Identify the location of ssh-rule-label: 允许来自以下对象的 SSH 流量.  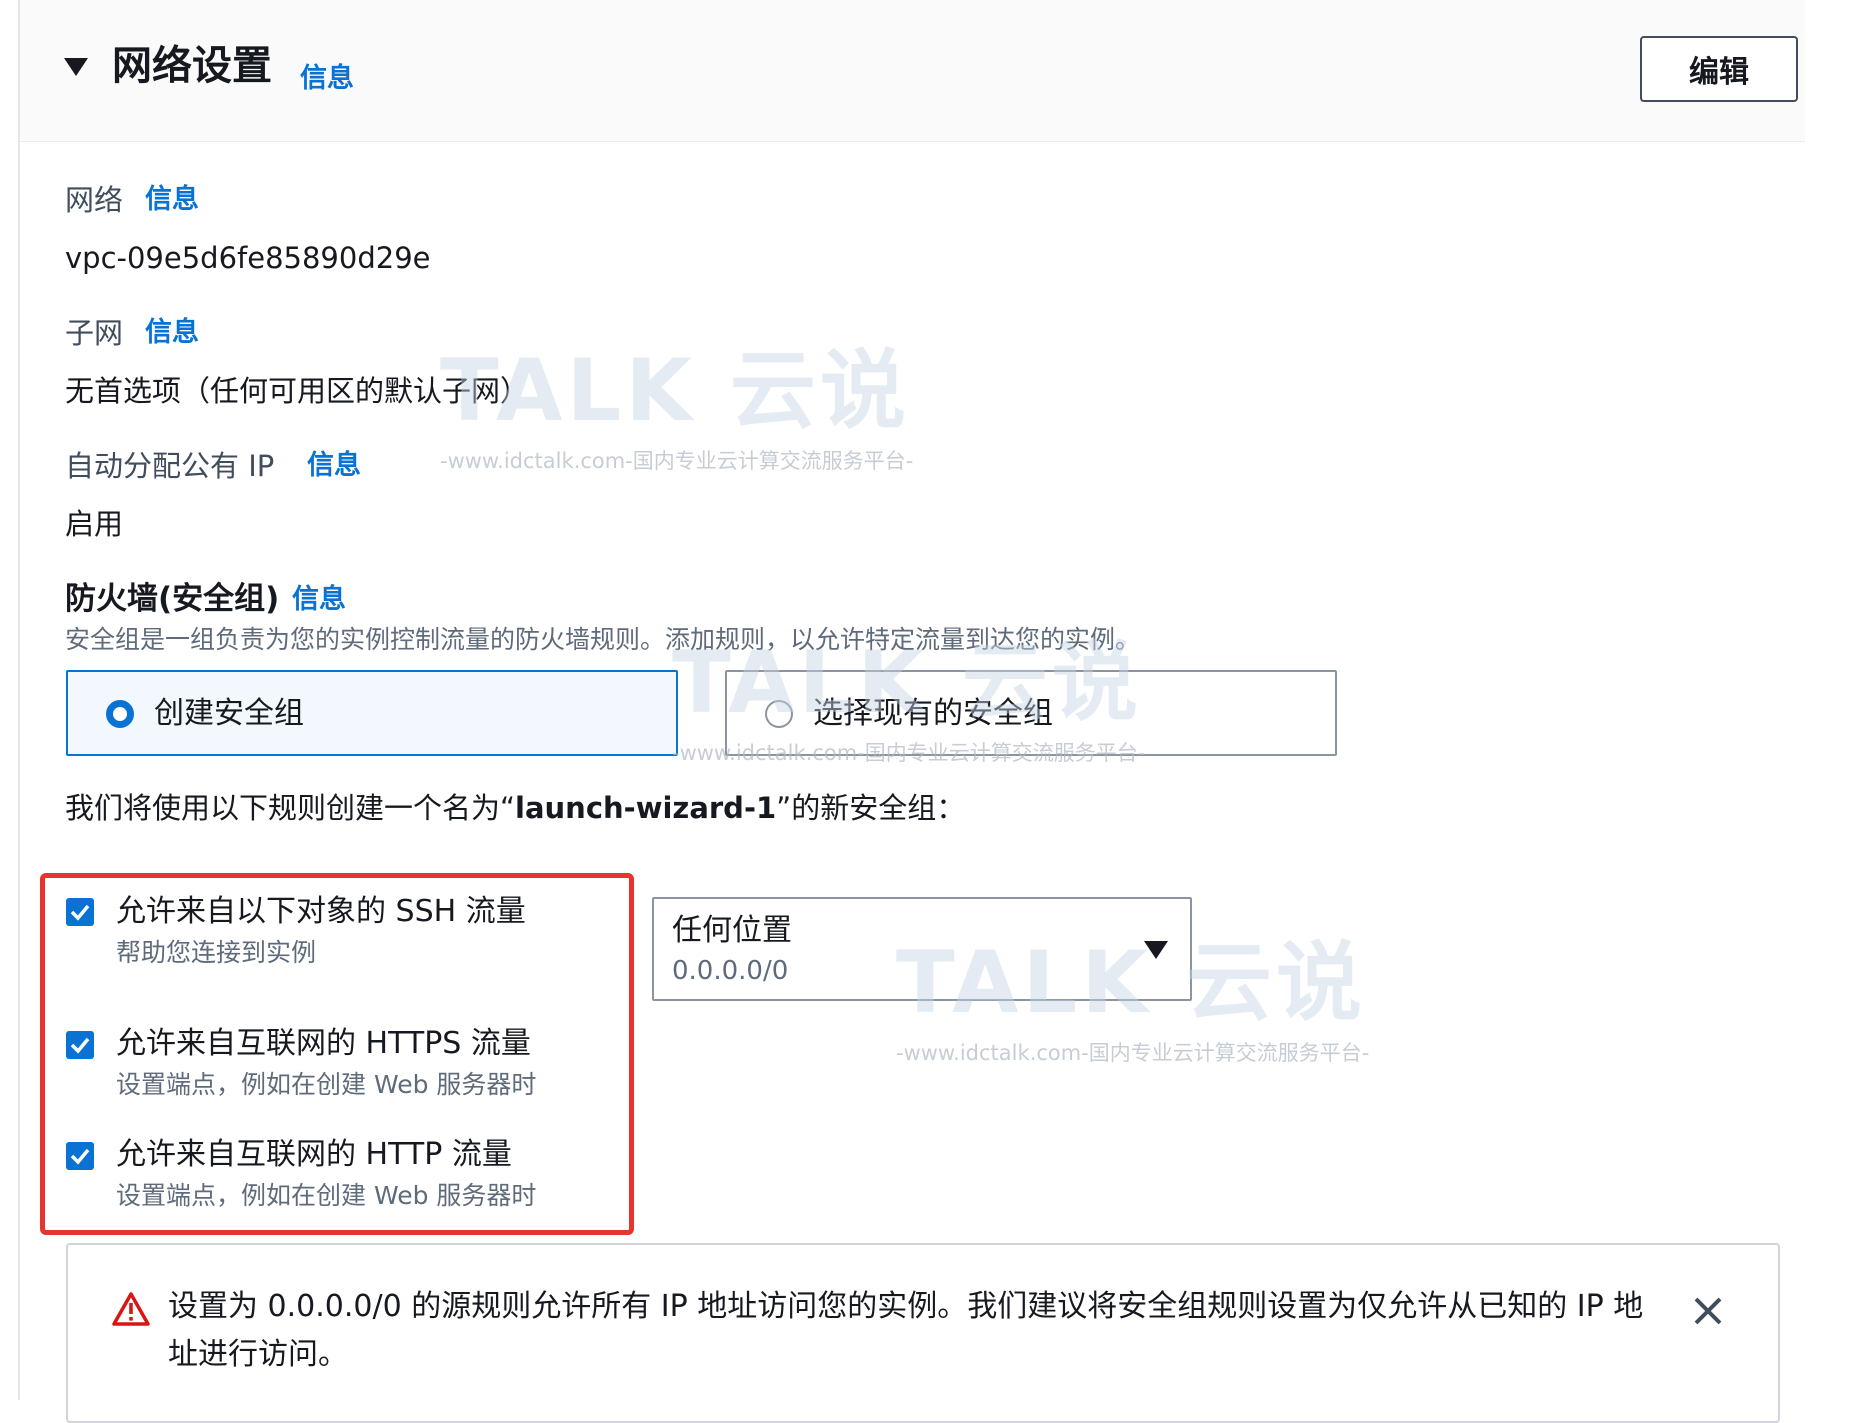
(321, 911).